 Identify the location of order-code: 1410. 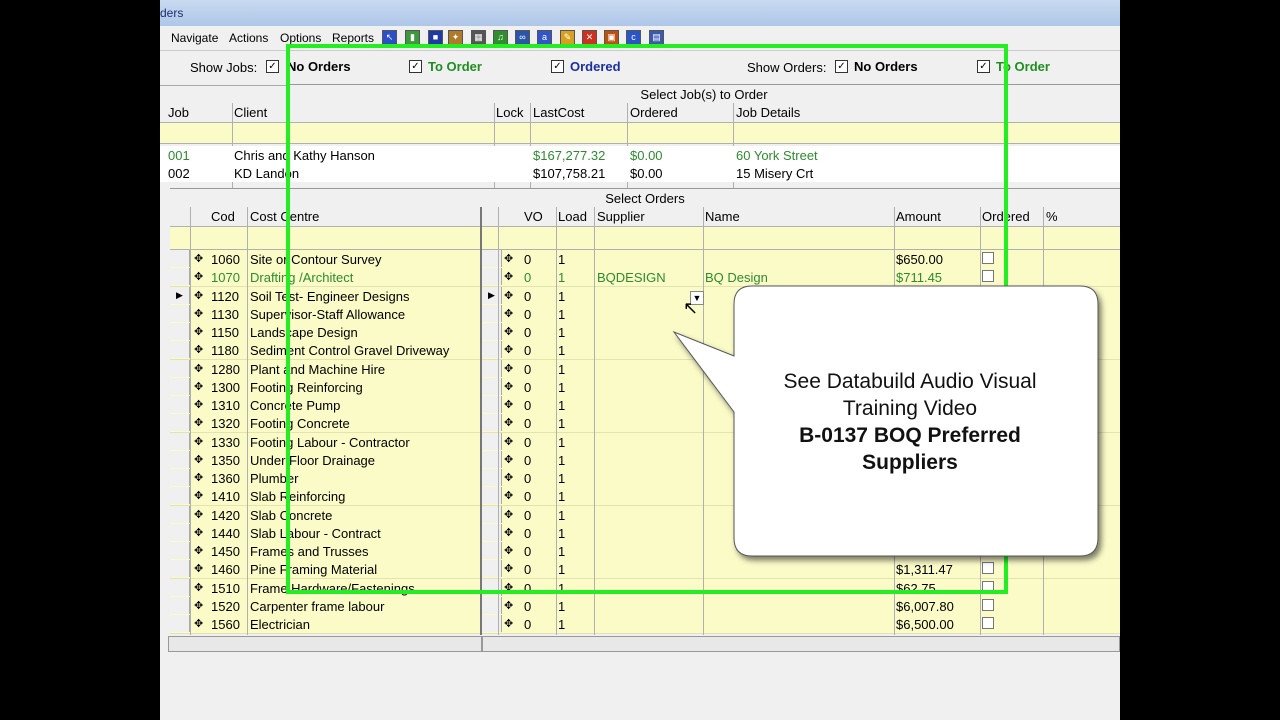
(225, 497).